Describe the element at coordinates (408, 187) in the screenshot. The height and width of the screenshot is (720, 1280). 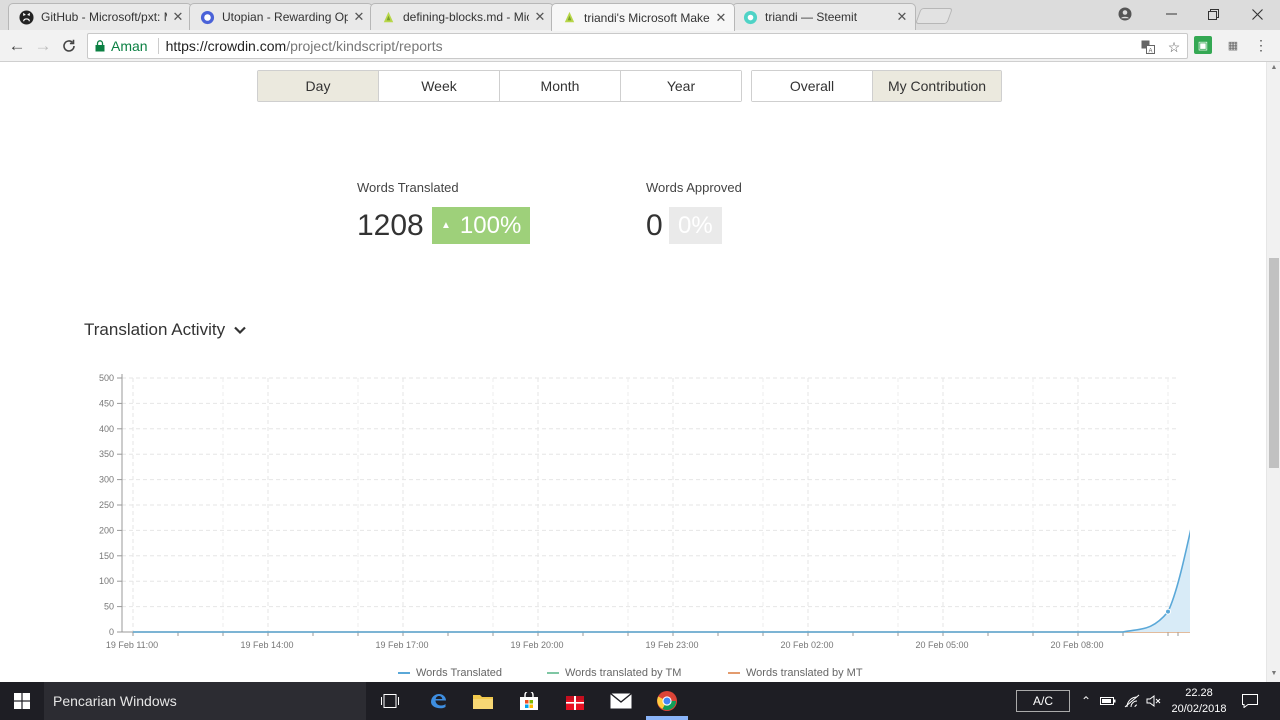
I see `words-translated-label: Words Translated` at that location.